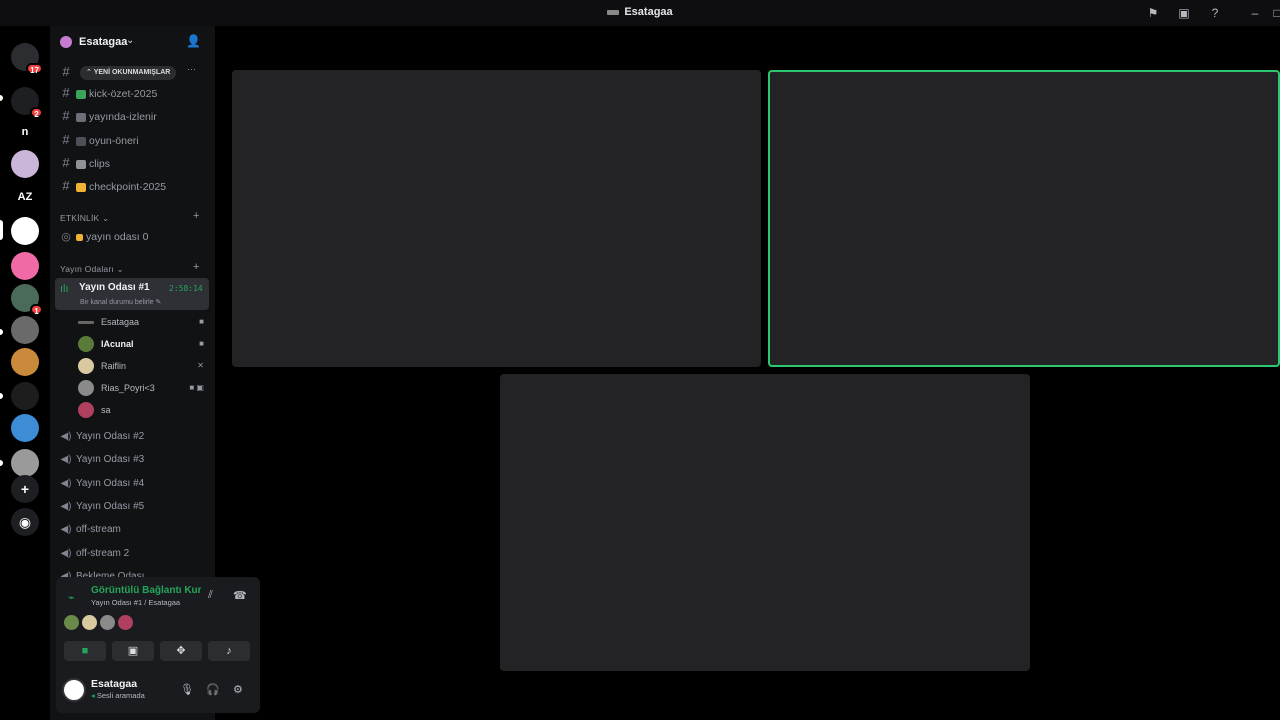 This screenshot has height=720, width=1280. Describe the element at coordinates (187, 689) in the screenshot. I see `microphone-icon: 🎙` at that location.